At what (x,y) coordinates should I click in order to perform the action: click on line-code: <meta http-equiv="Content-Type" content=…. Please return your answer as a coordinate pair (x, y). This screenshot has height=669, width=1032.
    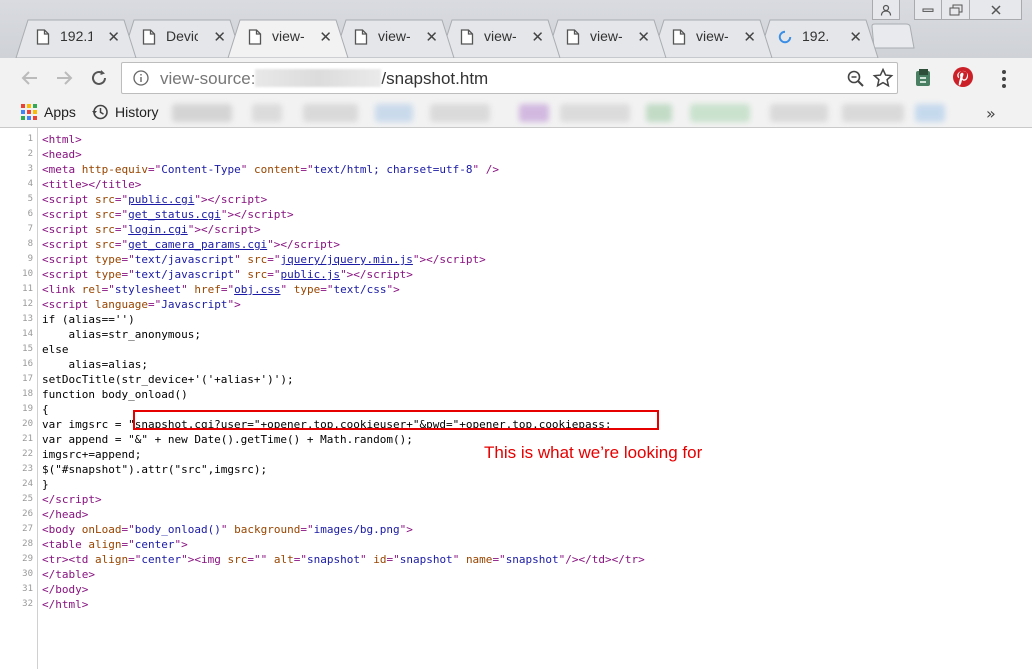
    Looking at the image, I should click on (271, 169).